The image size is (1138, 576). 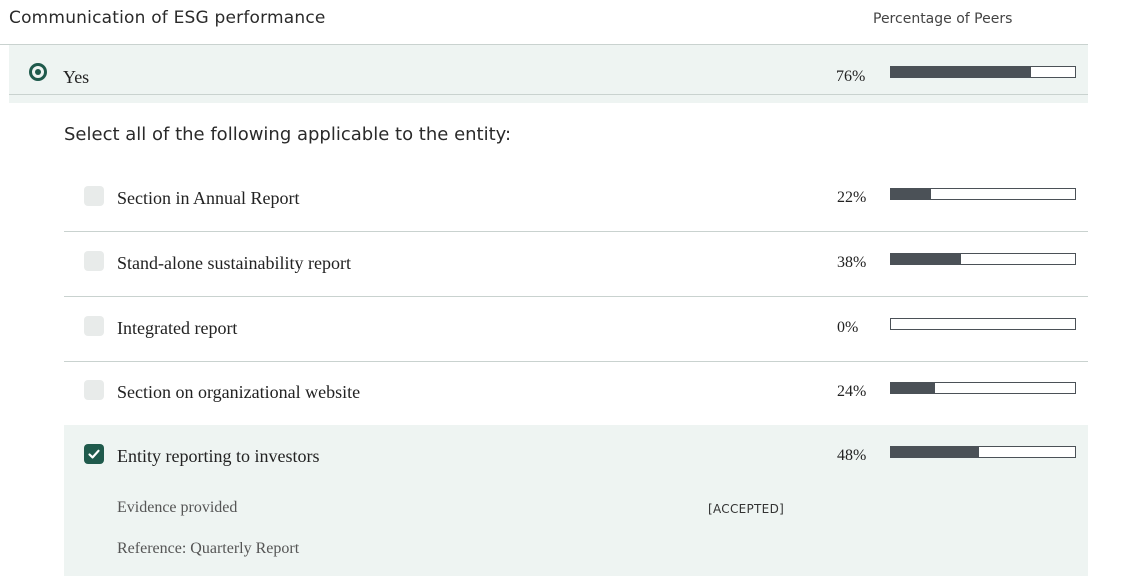 What do you see at coordinates (548, 70) in the screenshot?
I see `answer-yes-row: Yes 76%` at bounding box center [548, 70].